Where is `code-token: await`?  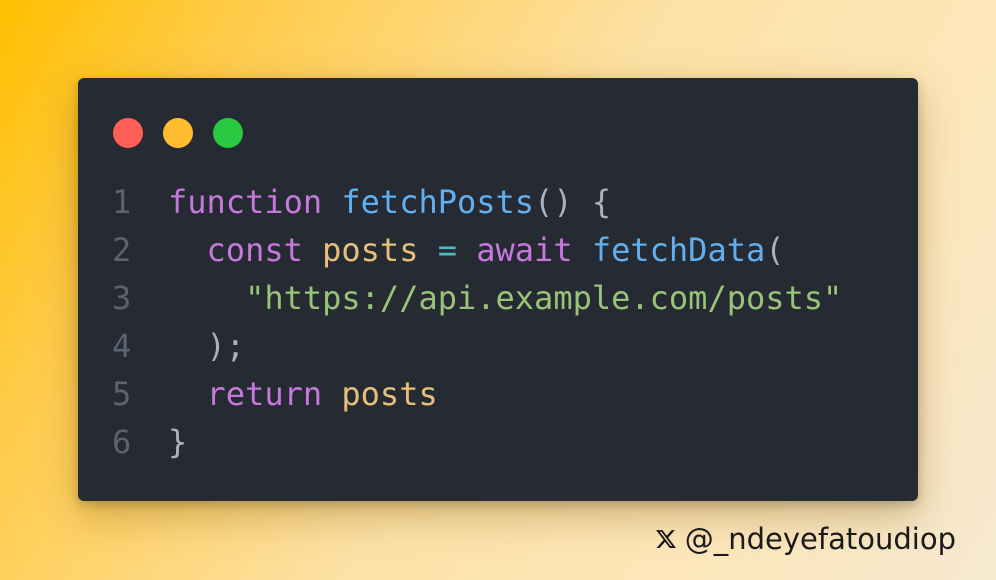
code-token: await is located at coordinates (524, 250).